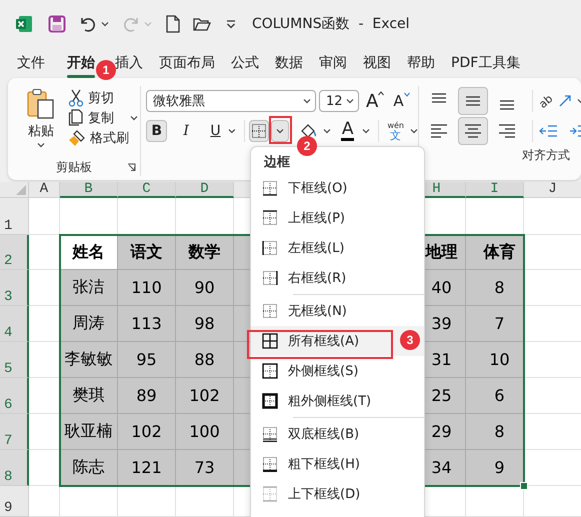  Describe the element at coordinates (560, 101) in the screenshot. I see `orientation-button: ab` at that location.